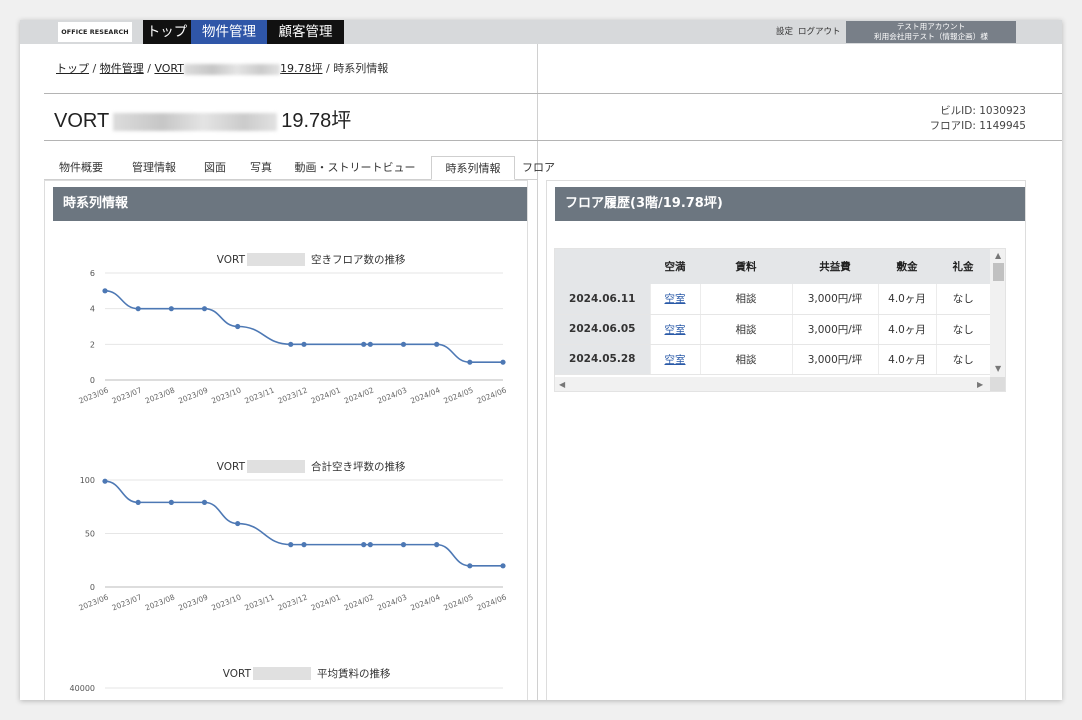 The width and height of the screenshot is (1082, 720). I want to click on cell-key-money: なし, so click(962, 359).